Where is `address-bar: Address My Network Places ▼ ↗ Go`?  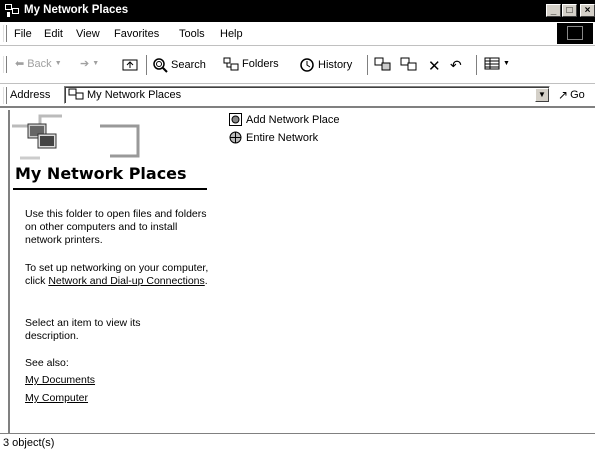 address-bar: Address My Network Places ▼ ↗ Go is located at coordinates (297, 96).